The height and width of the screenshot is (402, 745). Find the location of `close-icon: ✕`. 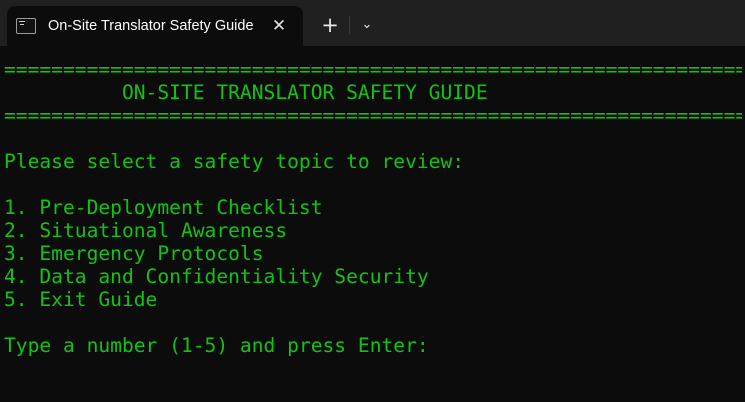

close-icon: ✕ is located at coordinates (279, 26).